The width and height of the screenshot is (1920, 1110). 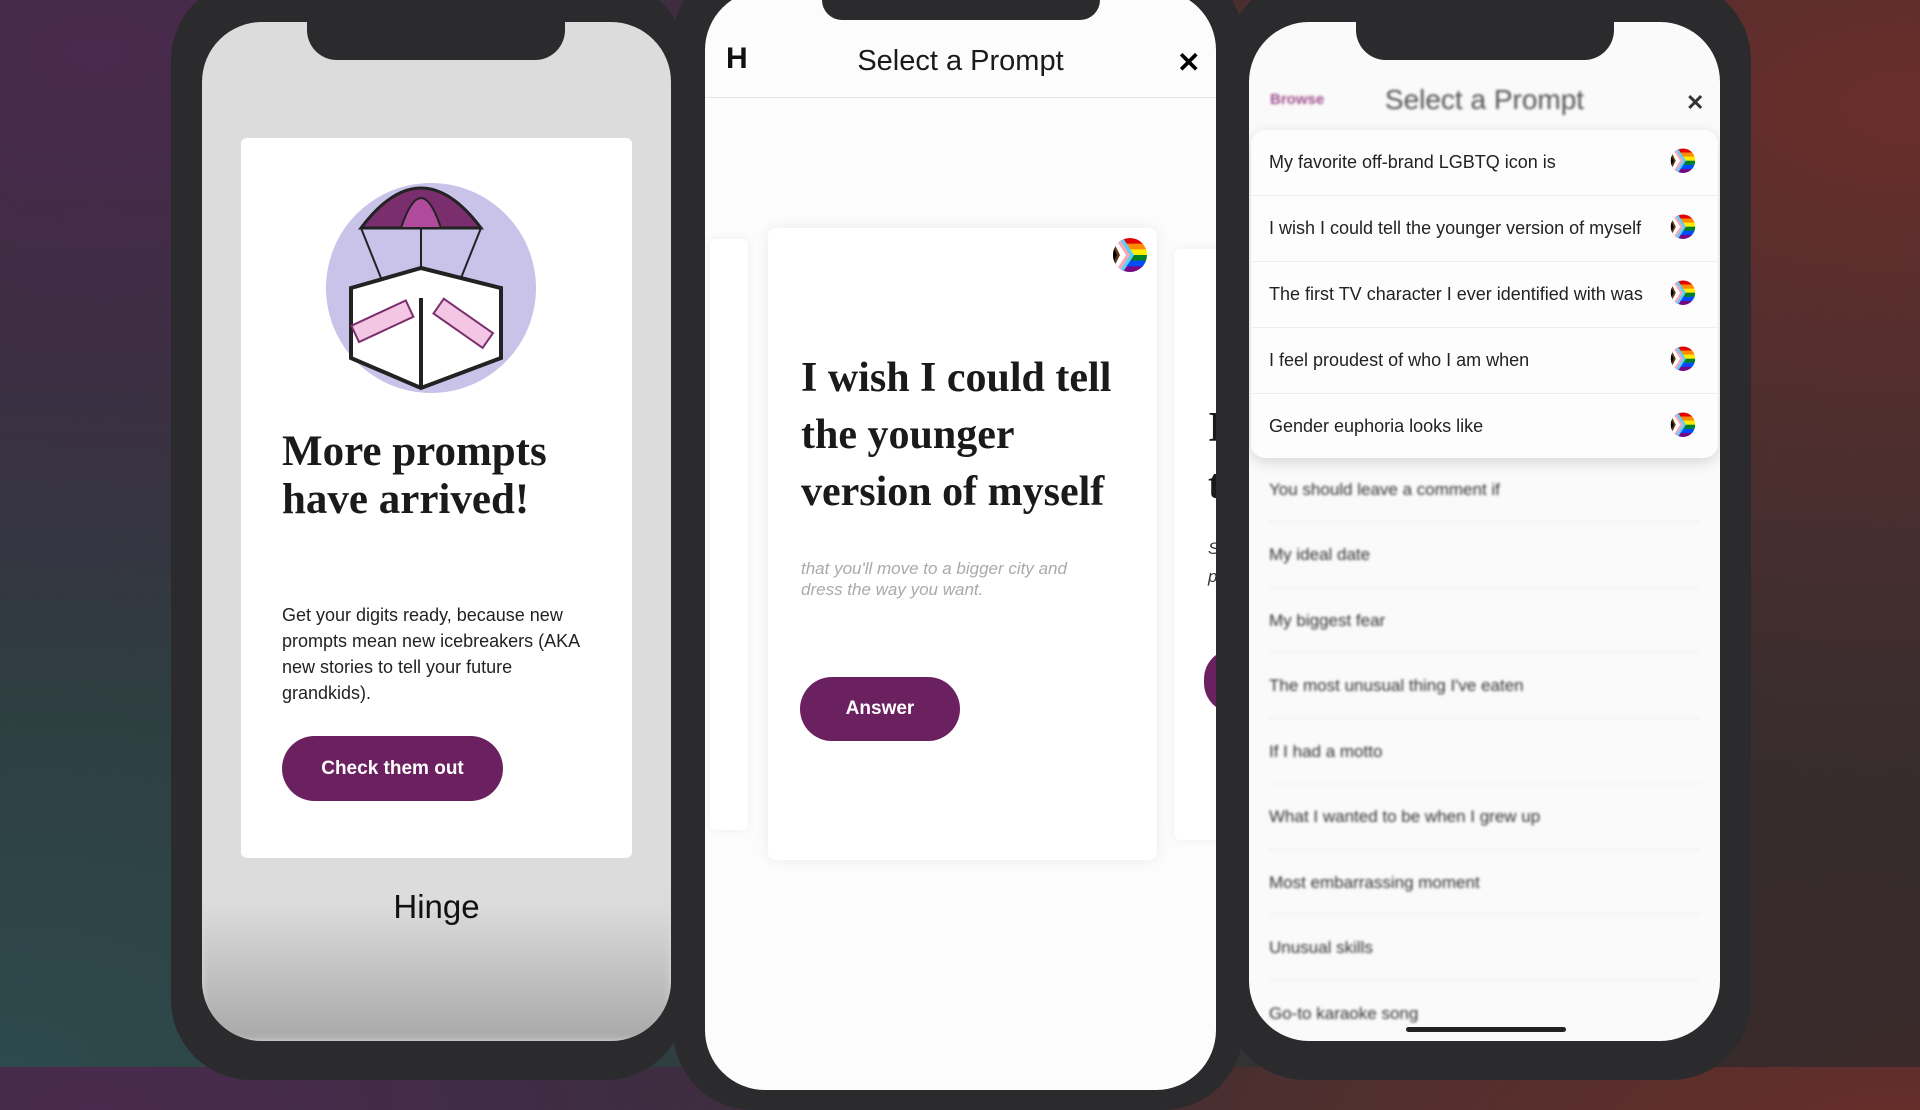 What do you see at coordinates (414, 475) in the screenshot?
I see `announcement-heading: More prompts have arrived!` at bounding box center [414, 475].